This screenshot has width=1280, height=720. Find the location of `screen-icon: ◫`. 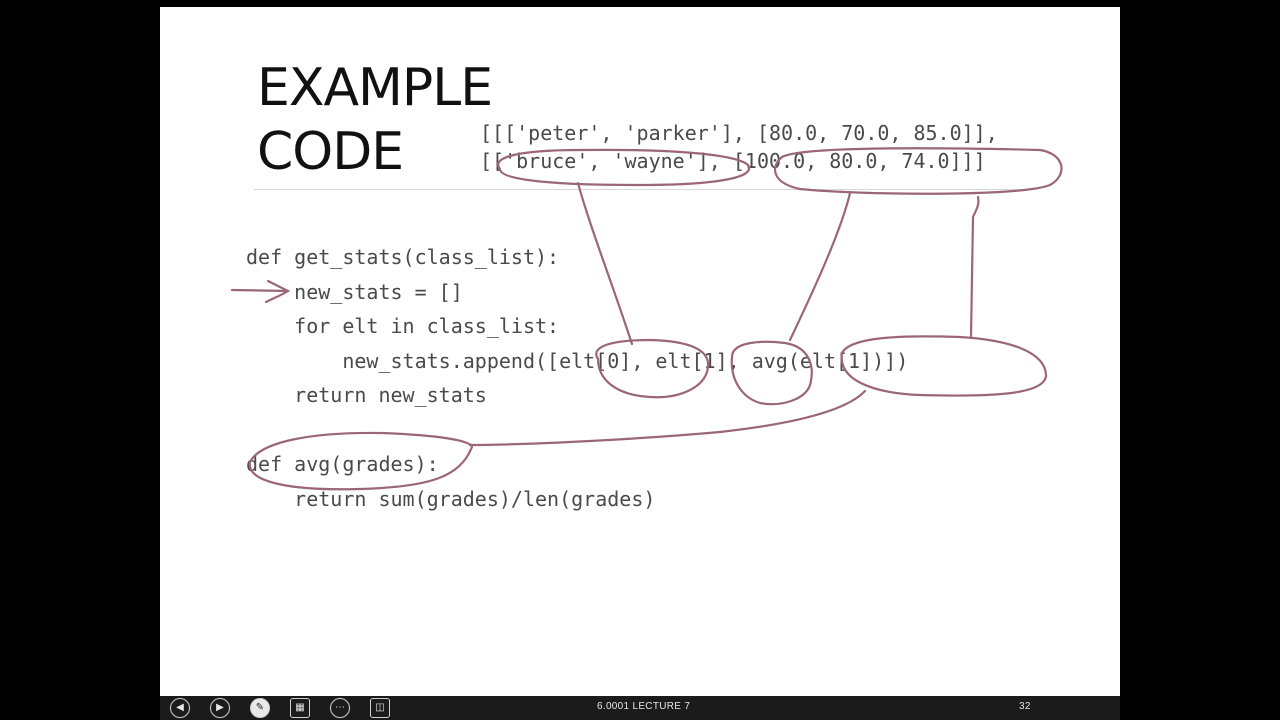

screen-icon: ◫ is located at coordinates (380, 708).